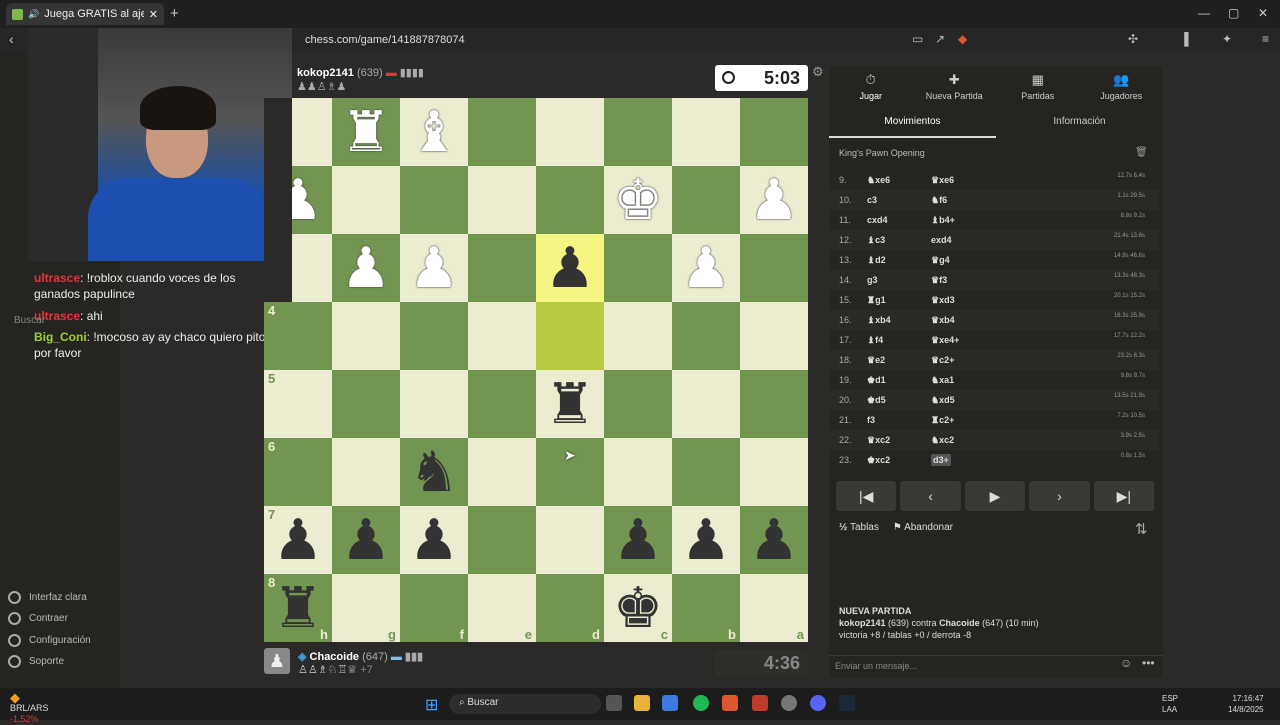  Describe the element at coordinates (730, 703) in the screenshot. I see `brave-icon` at that location.